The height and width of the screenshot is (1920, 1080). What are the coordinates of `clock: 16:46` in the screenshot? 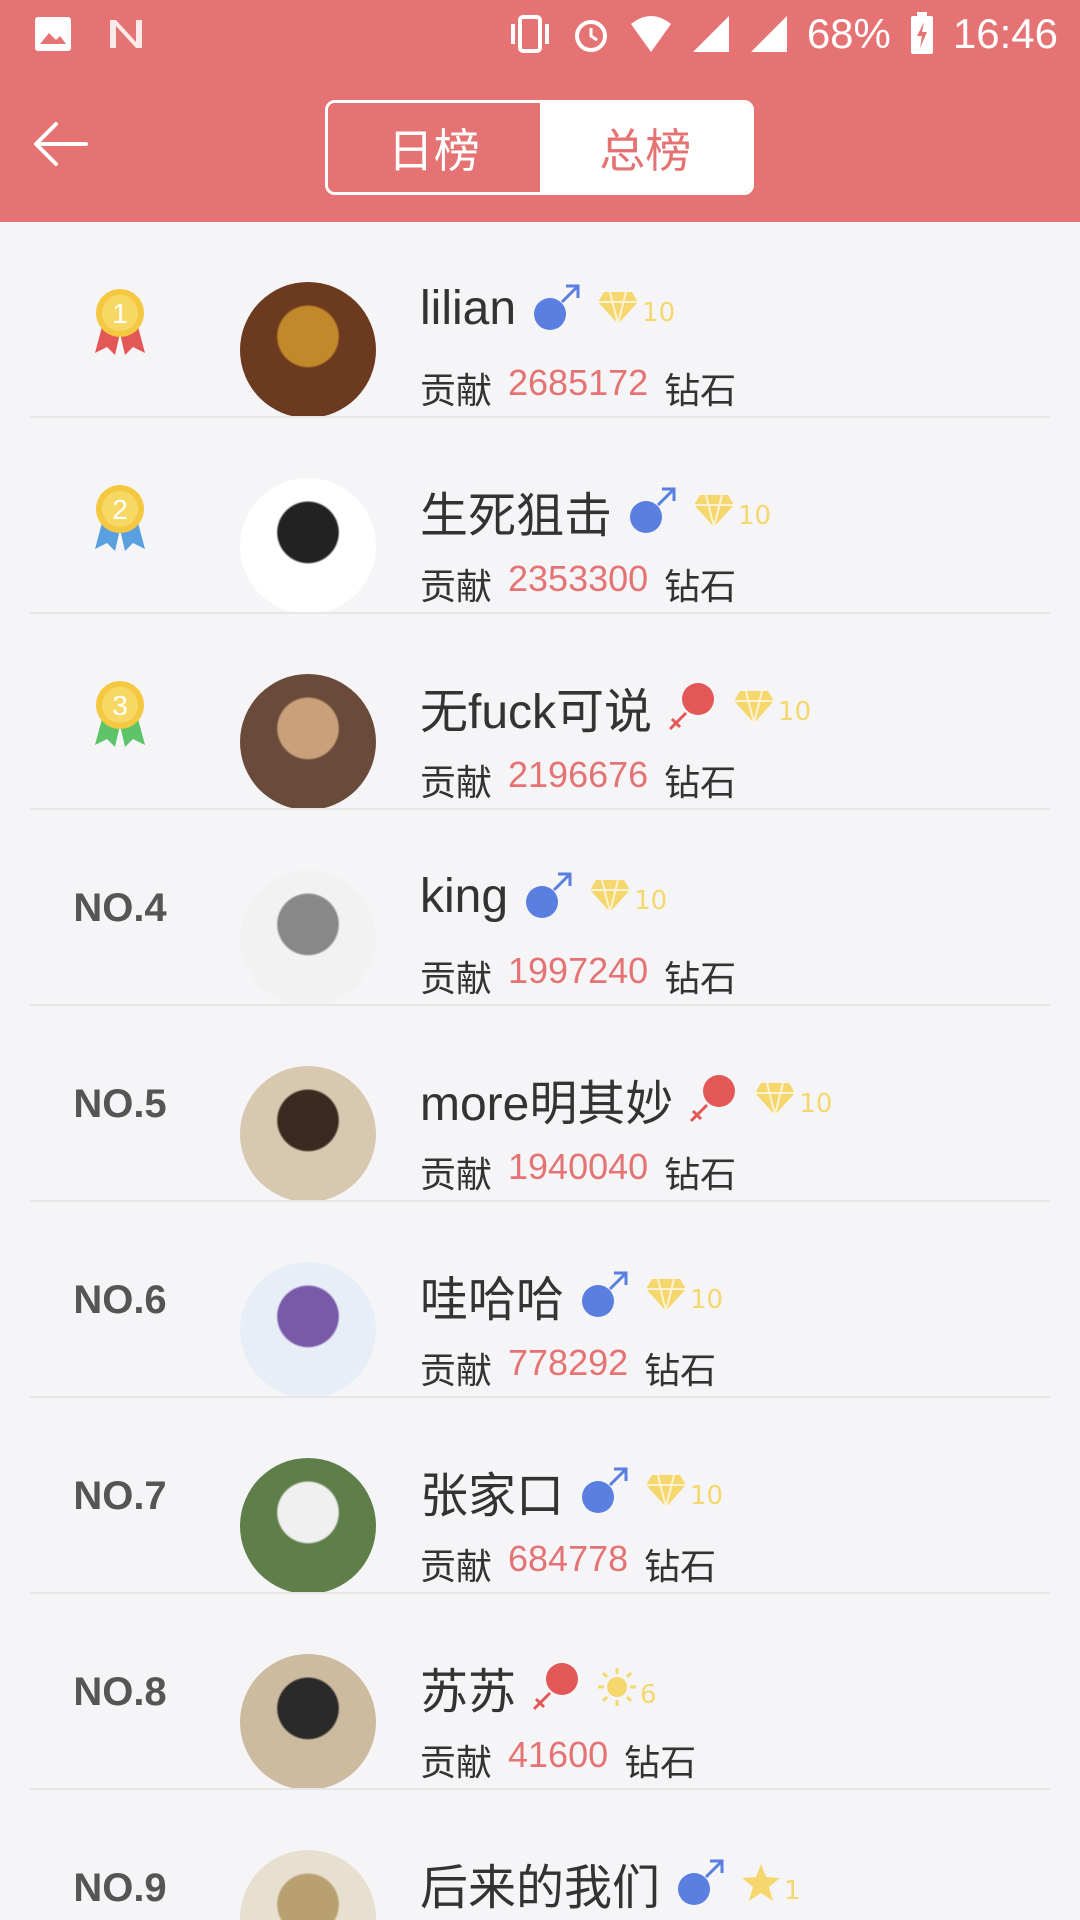 It's located at (1005, 33).